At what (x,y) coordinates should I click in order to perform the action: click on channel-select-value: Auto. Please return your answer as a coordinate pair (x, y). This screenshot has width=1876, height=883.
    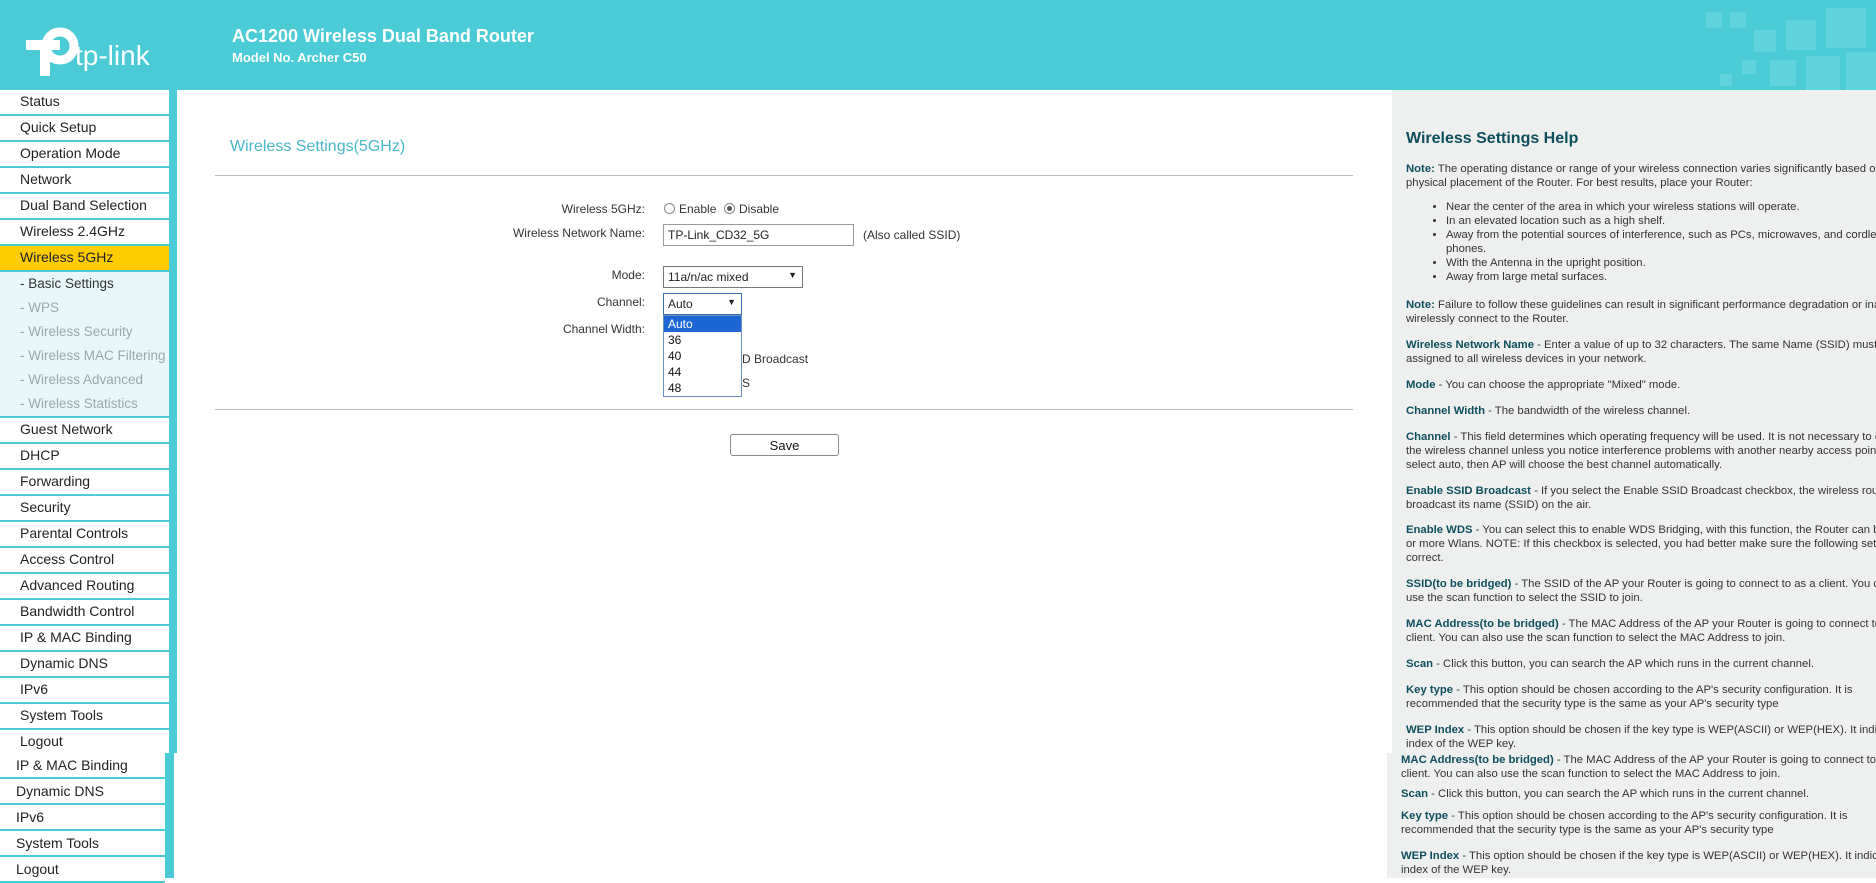
    Looking at the image, I should click on (680, 304).